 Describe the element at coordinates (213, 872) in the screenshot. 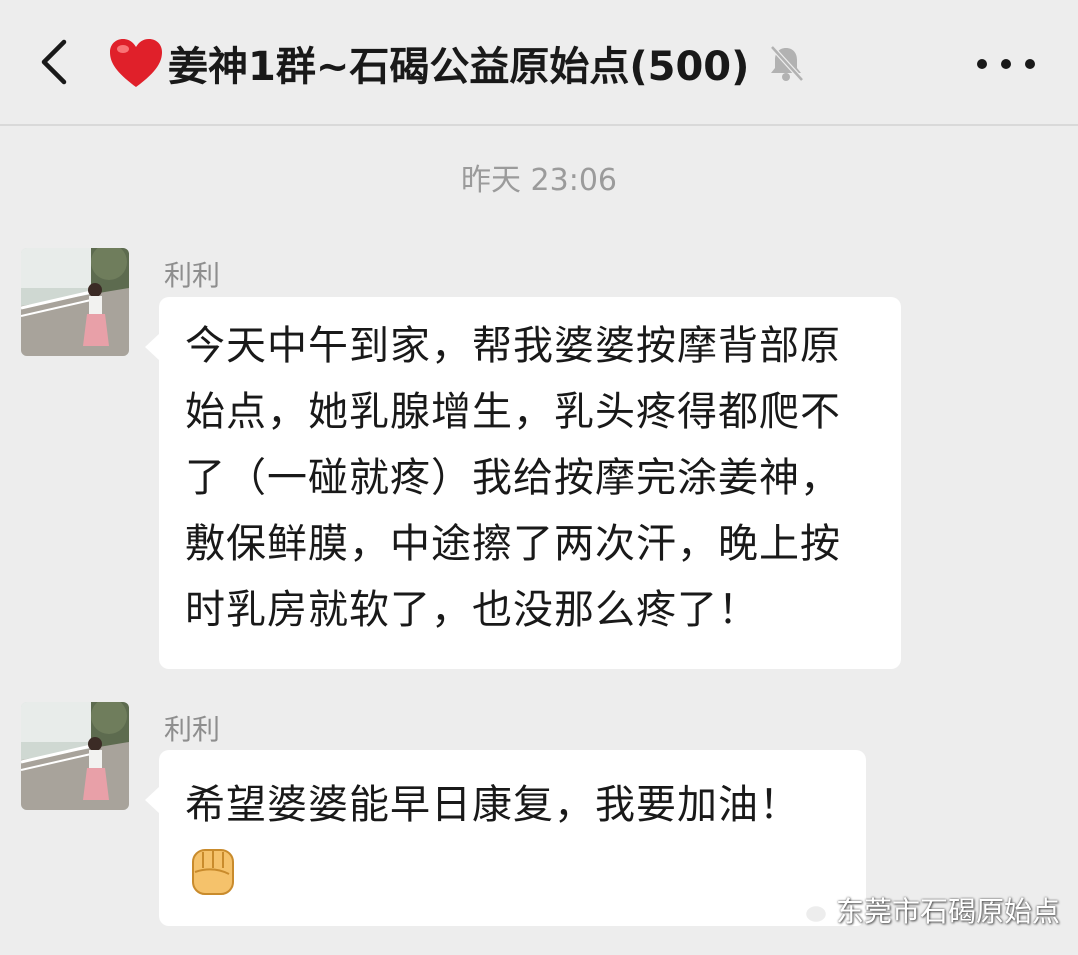

I see `fist-emoji-icon` at that location.